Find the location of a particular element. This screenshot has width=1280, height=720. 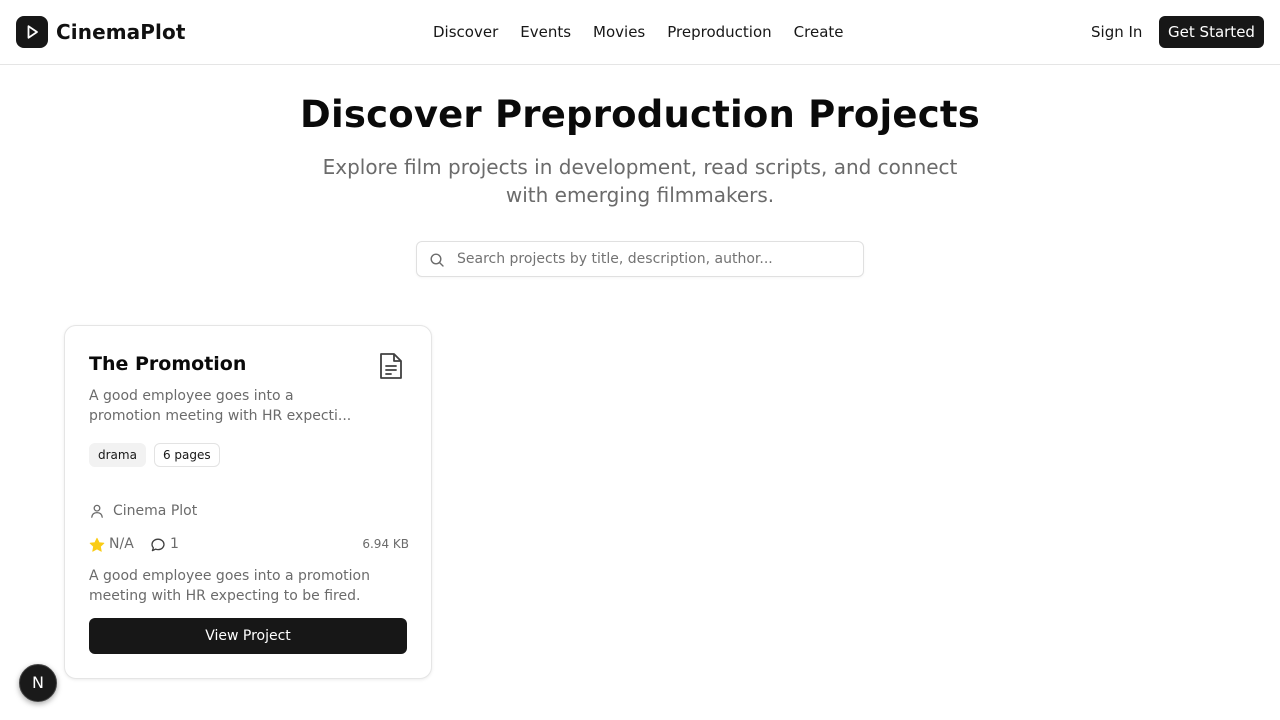

project-title: The Promotion is located at coordinates (167, 364).